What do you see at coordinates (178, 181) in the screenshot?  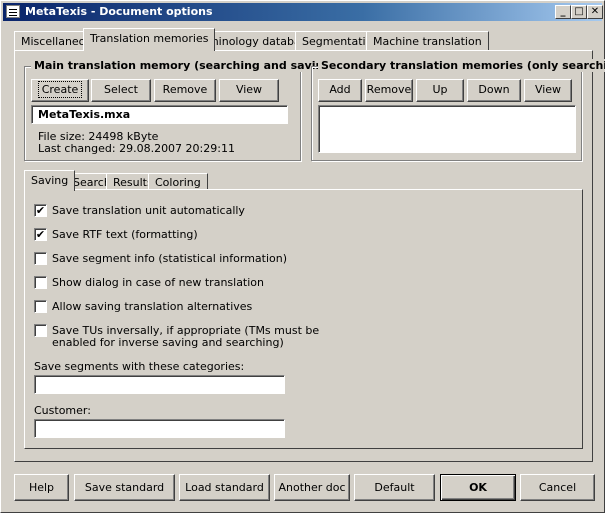 I see `subtab-coloring: Coloring` at bounding box center [178, 181].